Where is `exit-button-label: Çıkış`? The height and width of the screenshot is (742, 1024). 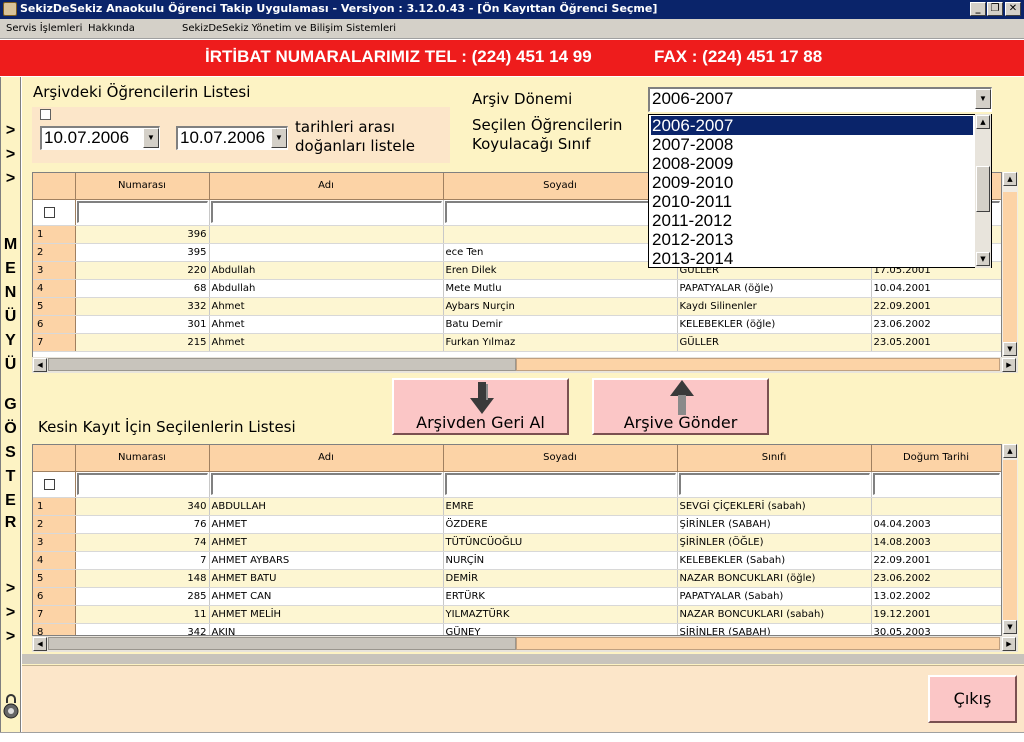
exit-button-label: Çıkış is located at coordinates (972, 698).